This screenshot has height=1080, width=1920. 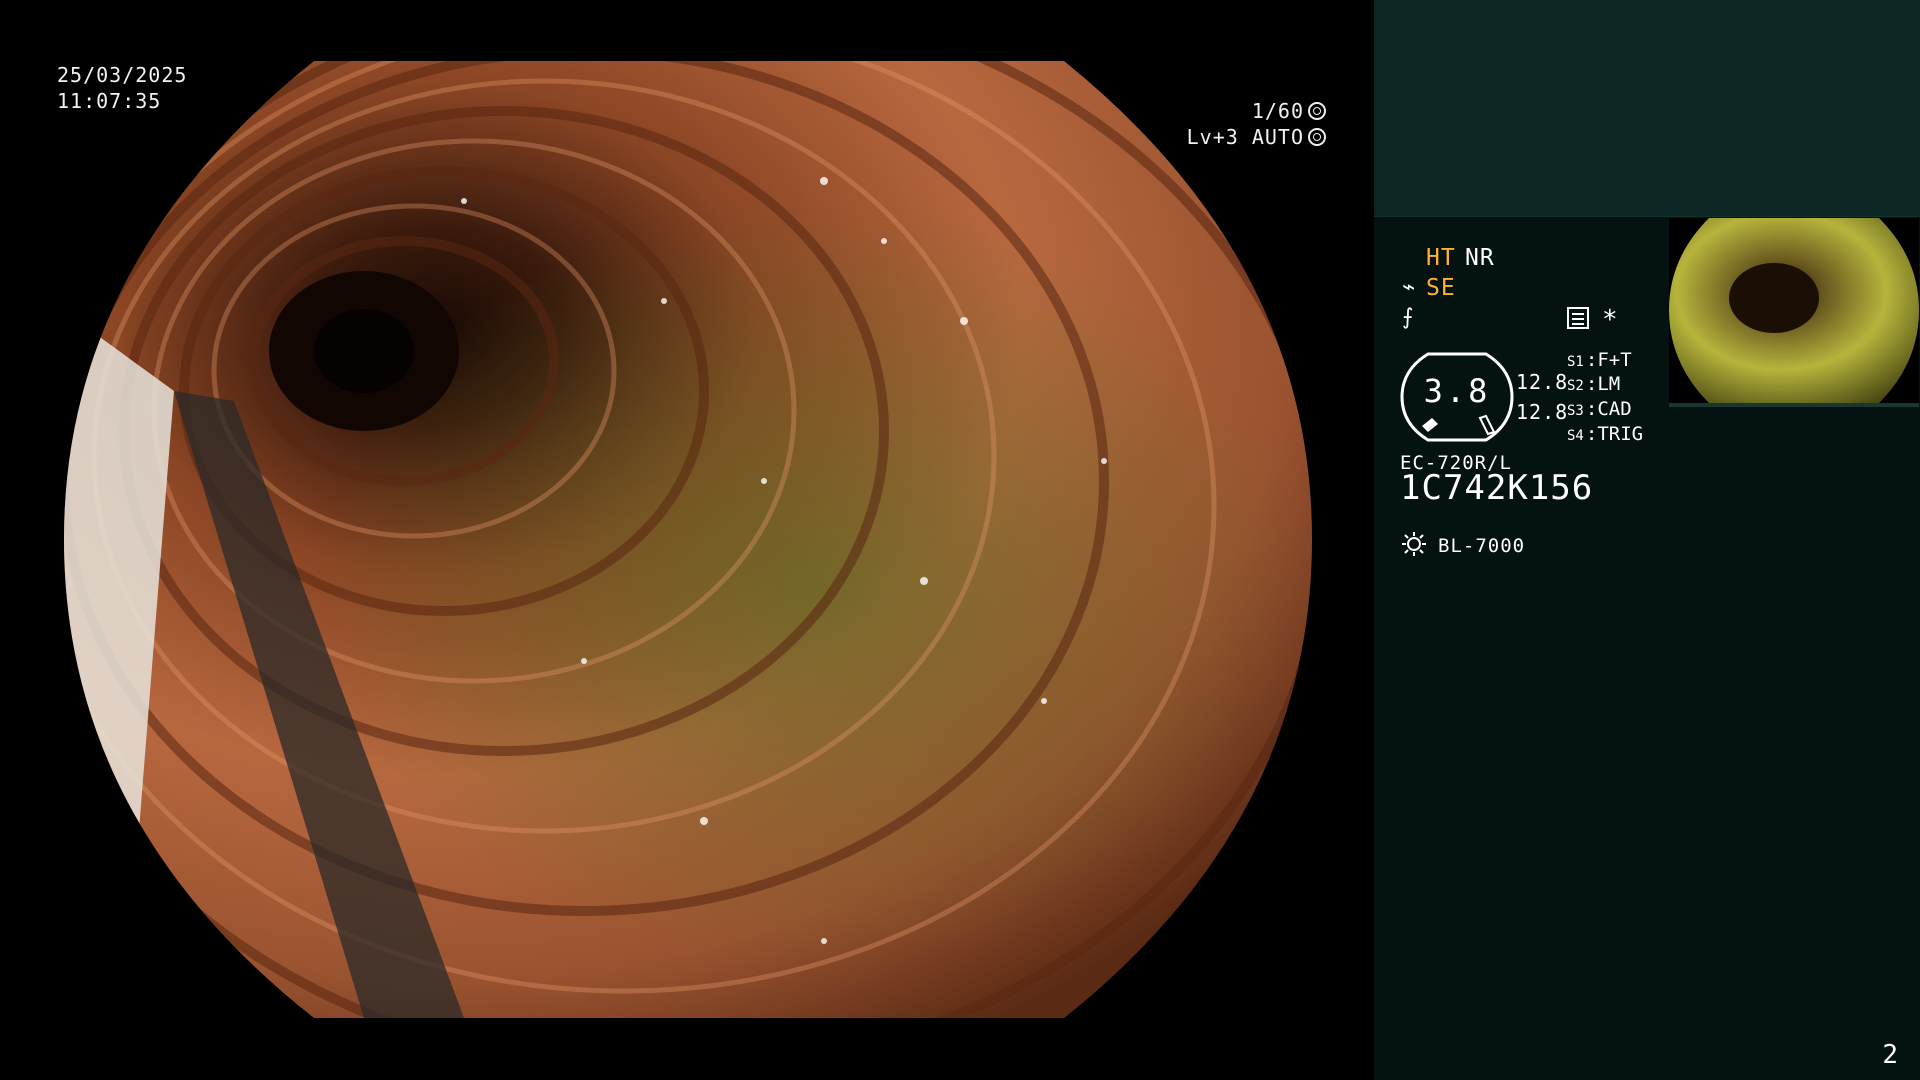 What do you see at coordinates (122, 88) in the screenshot?
I see `datetime-readout: 25/03/2025 11:07:35` at bounding box center [122, 88].